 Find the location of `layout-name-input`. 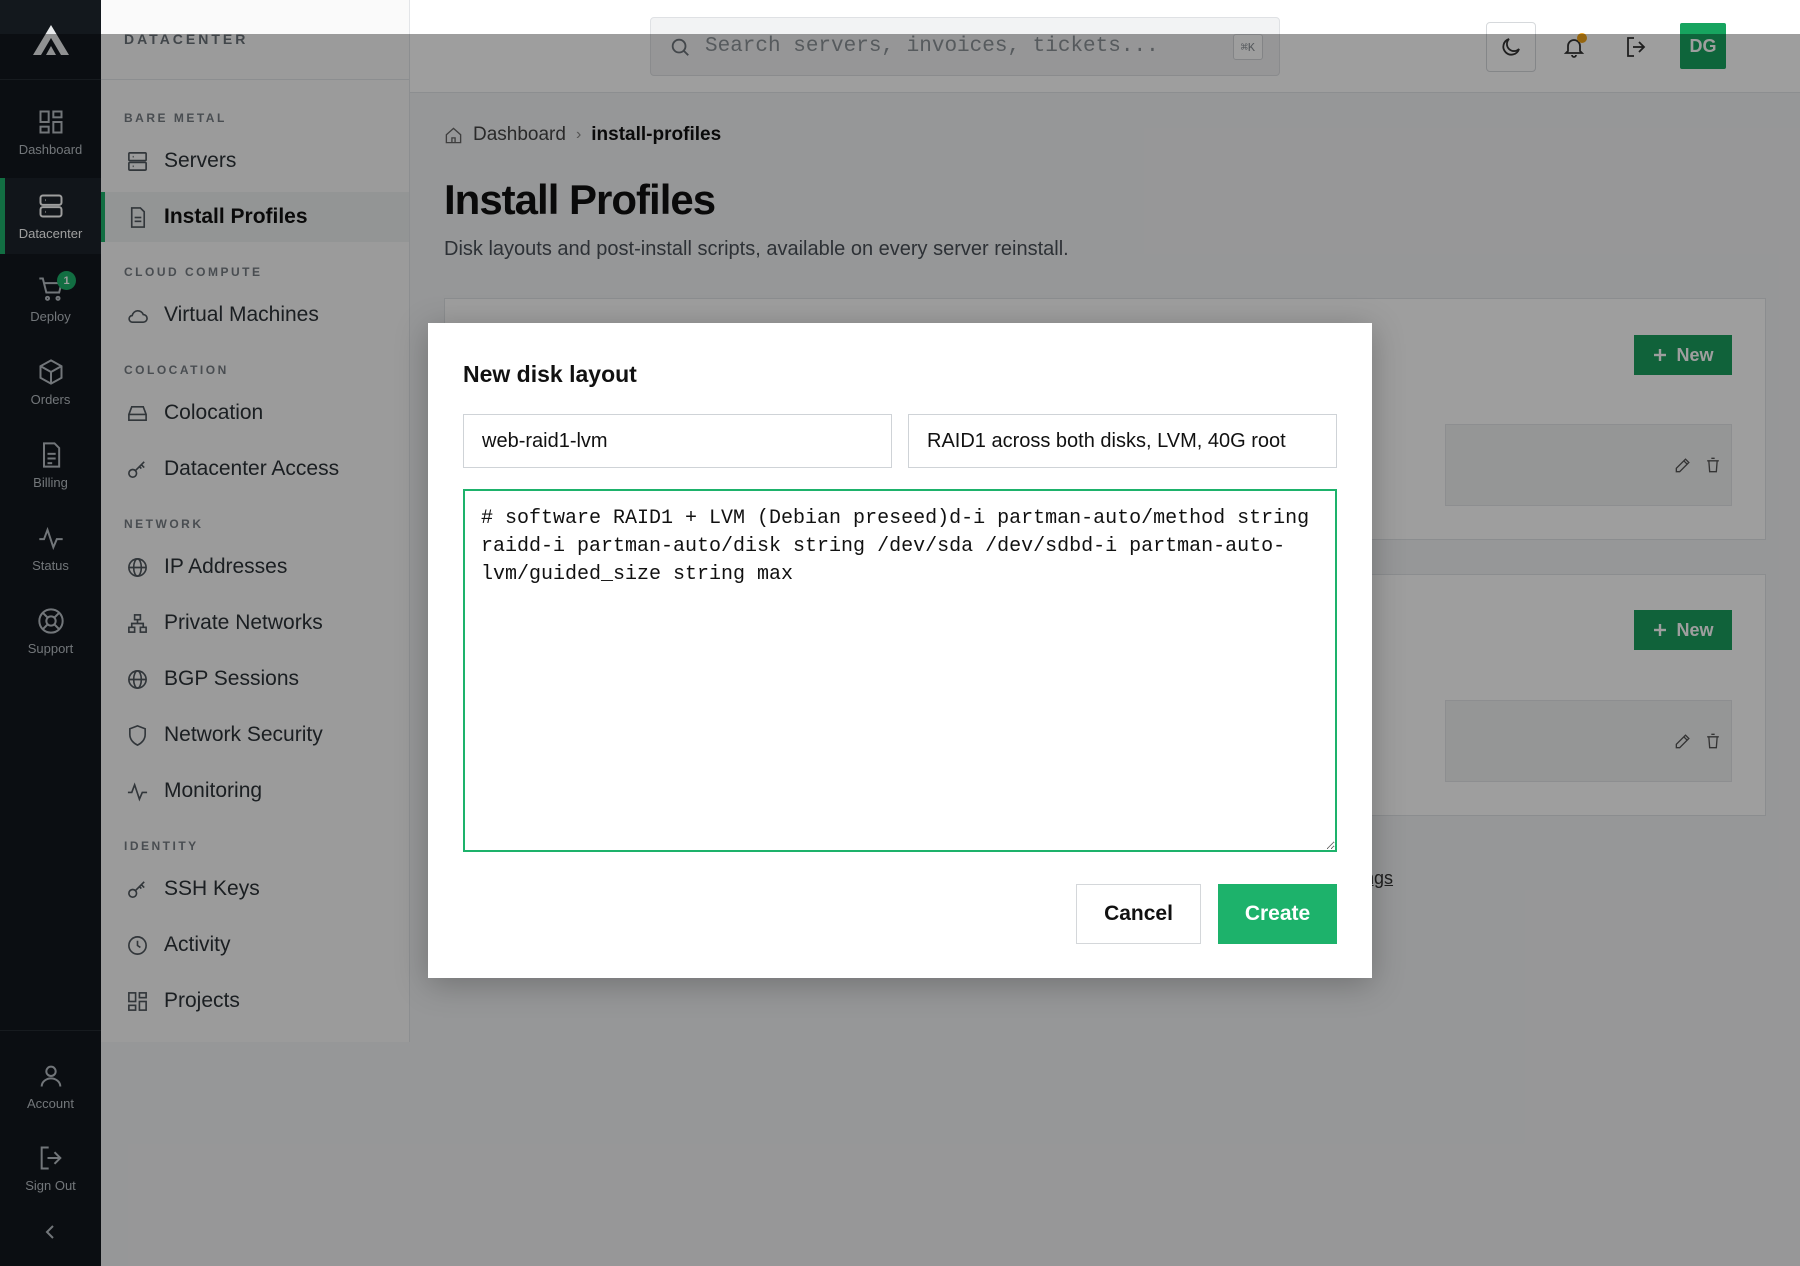

layout-name-input is located at coordinates (677, 441).